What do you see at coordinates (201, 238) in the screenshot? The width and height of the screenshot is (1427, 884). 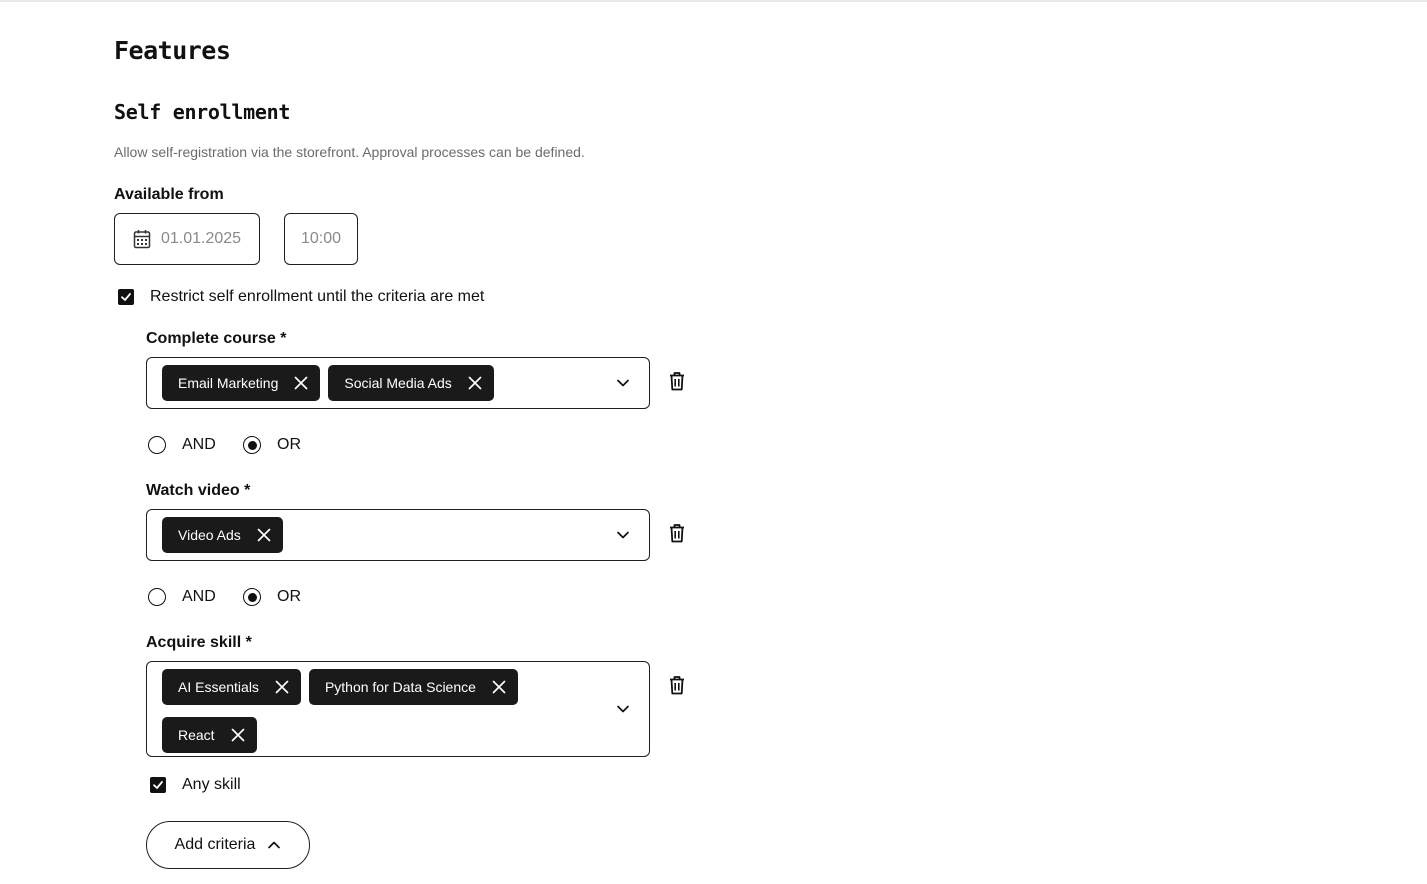 I see `date-value: 01.01.2025` at bounding box center [201, 238].